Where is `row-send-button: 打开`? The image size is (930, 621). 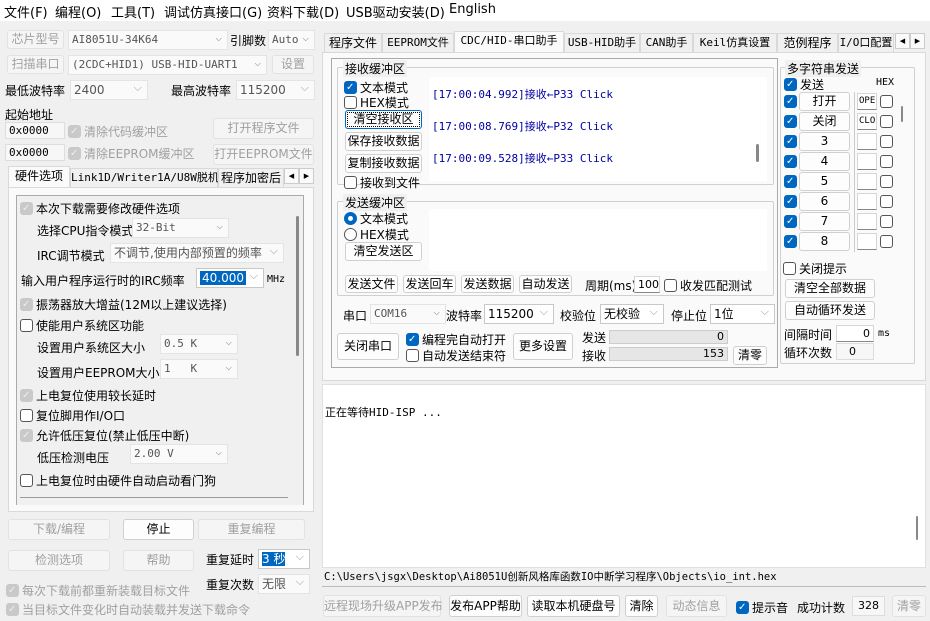
row-send-button: 打开 is located at coordinates (824, 101).